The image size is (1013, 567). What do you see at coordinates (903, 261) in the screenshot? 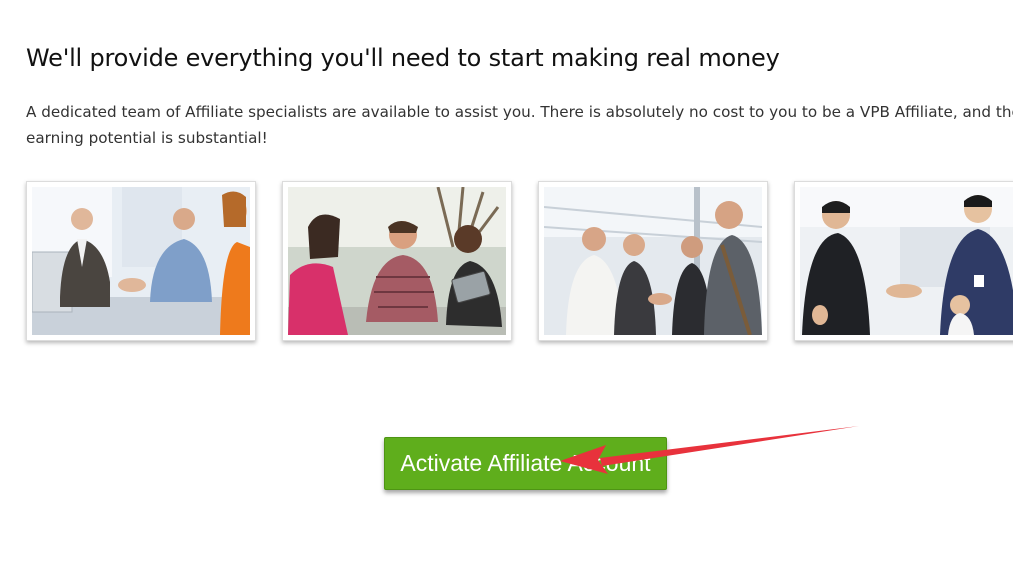
I see `office-handshake-applause-photo` at bounding box center [903, 261].